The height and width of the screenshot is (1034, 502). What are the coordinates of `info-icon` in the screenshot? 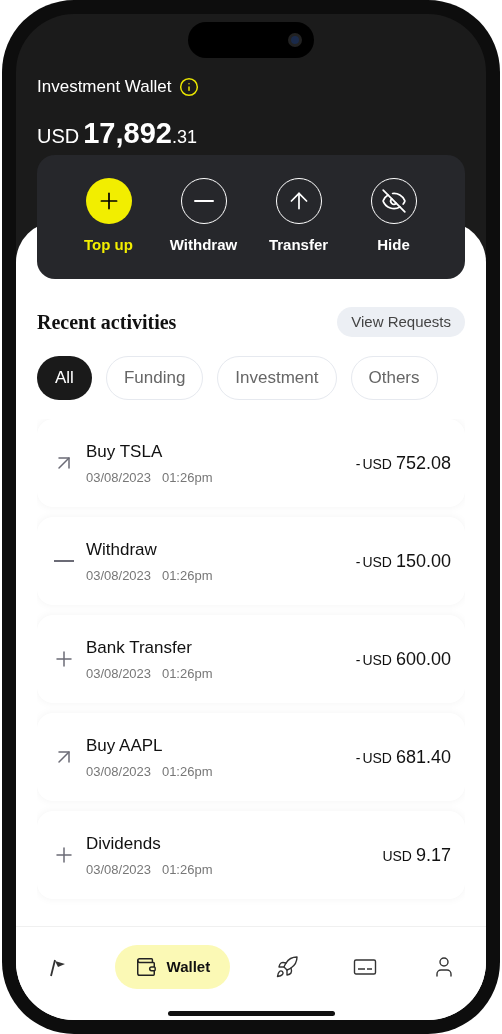 It's located at (189, 86).